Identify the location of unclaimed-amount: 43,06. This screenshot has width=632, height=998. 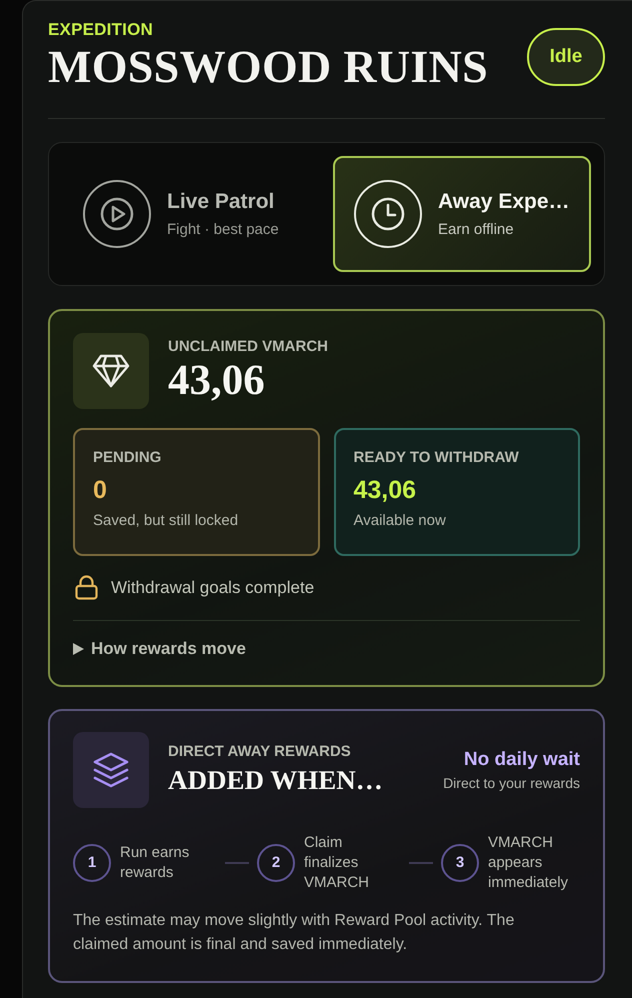
(217, 381).